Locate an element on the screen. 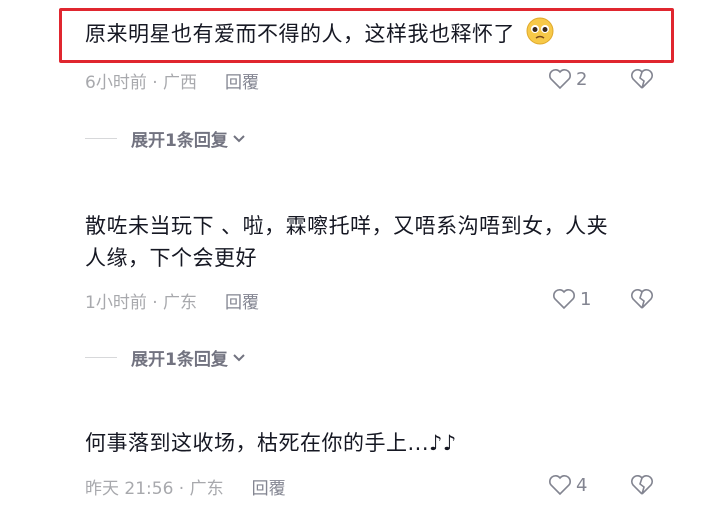 Image resolution: width=702 pixels, height=524 pixels. pleading-face-emoji-icon is located at coordinates (540, 35).